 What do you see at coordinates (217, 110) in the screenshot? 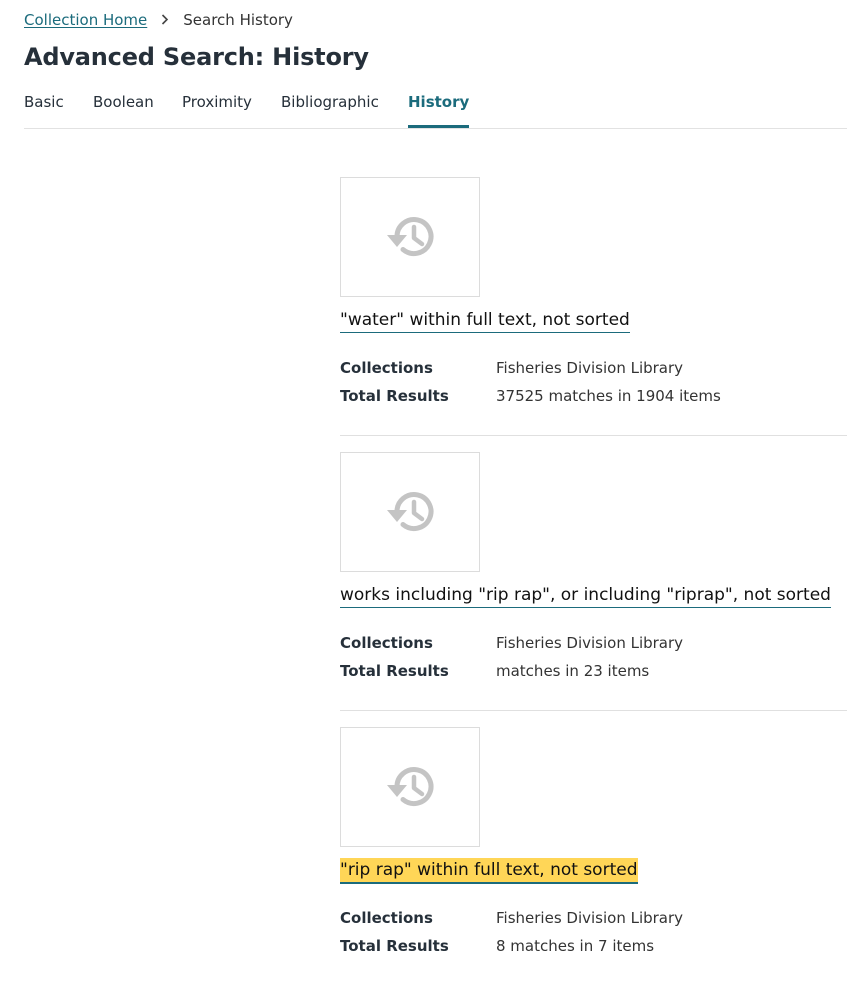
I see `tab-proximity: Proximity` at bounding box center [217, 110].